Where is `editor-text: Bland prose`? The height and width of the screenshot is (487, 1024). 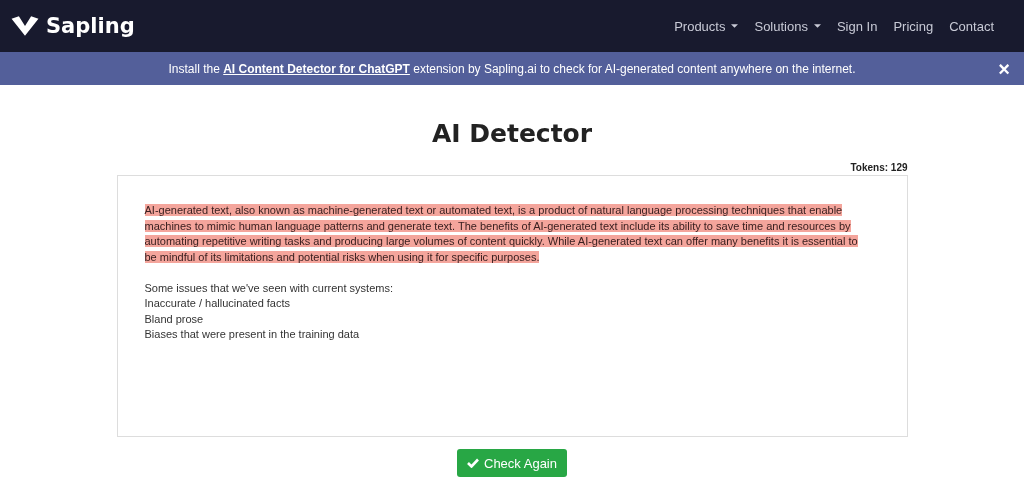 editor-text: Bland prose is located at coordinates (174, 318).